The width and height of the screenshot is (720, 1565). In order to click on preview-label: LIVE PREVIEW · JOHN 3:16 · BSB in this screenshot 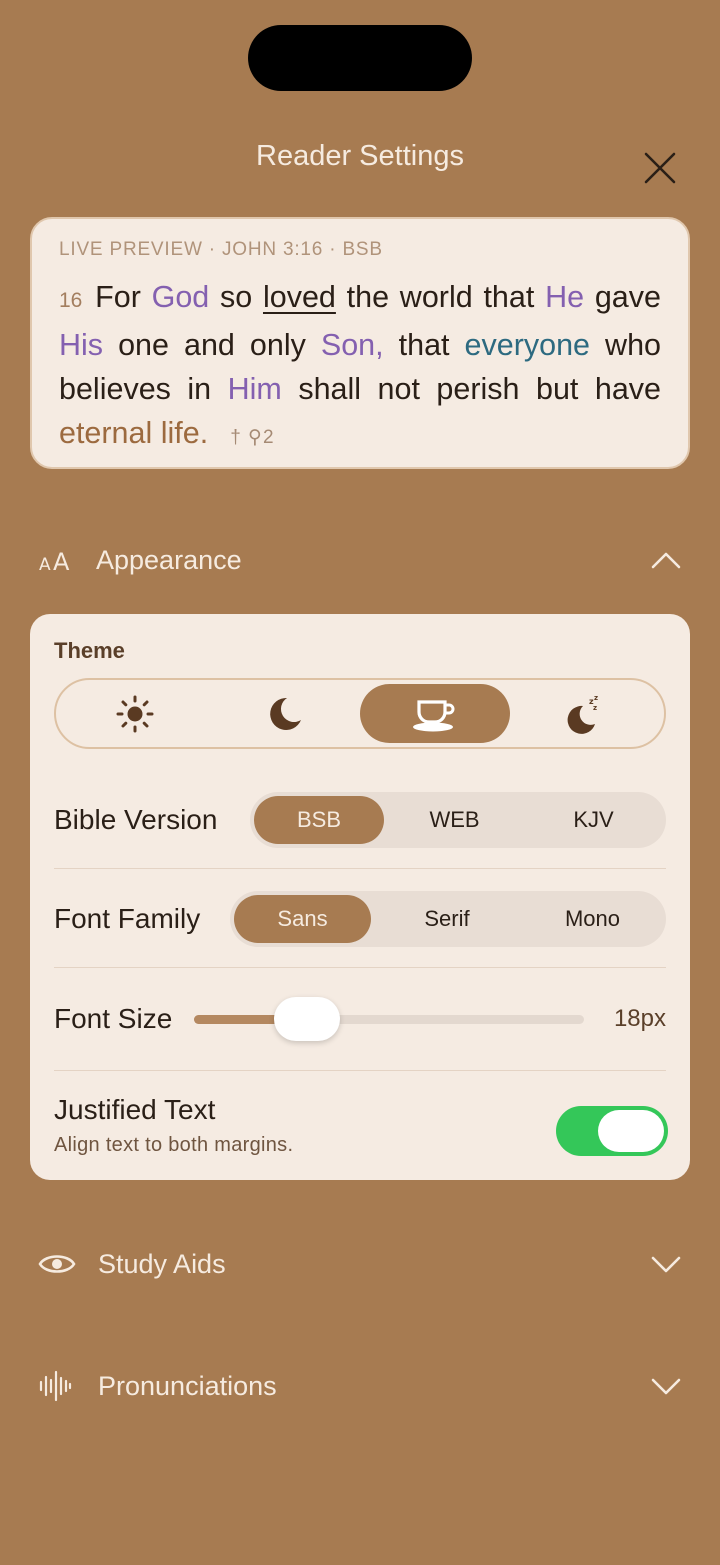, I will do `click(221, 249)`.